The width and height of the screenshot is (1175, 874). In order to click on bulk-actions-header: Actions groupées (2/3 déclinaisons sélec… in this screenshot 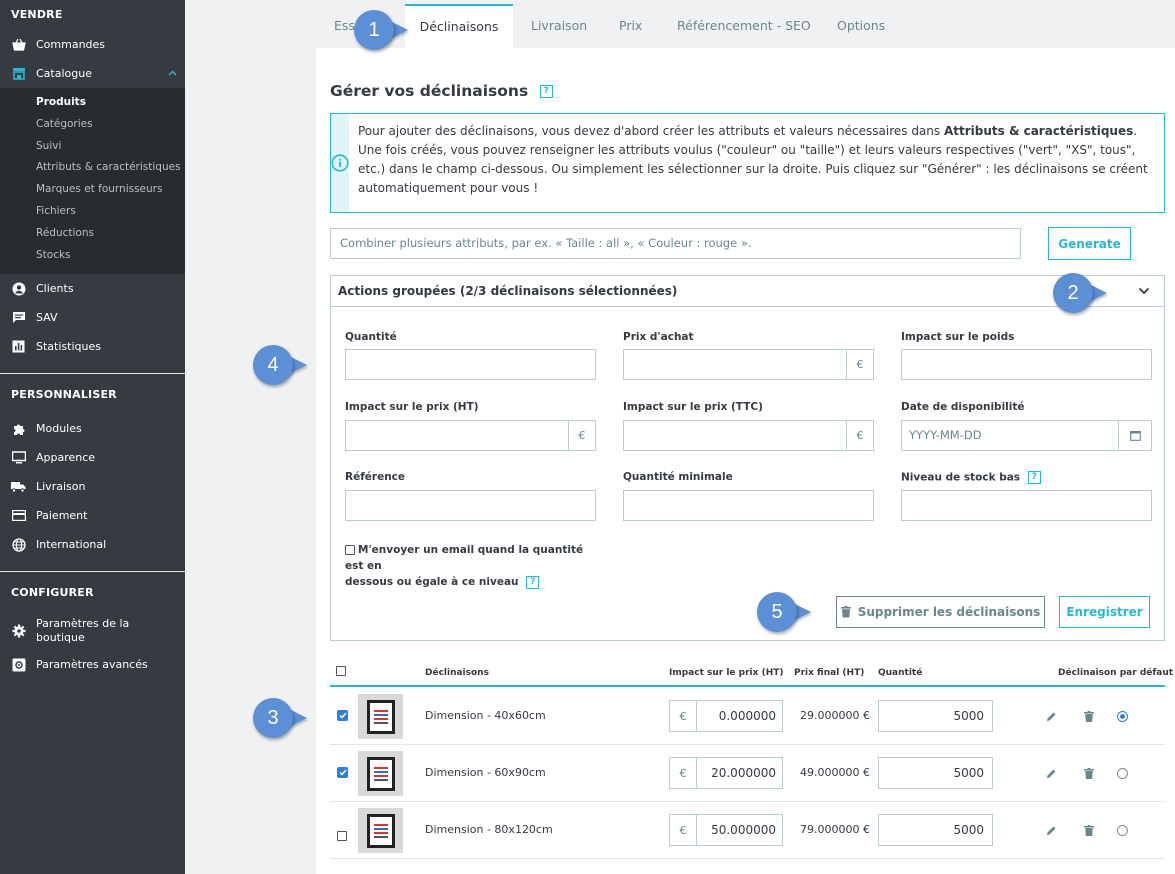, I will do `click(747, 291)`.